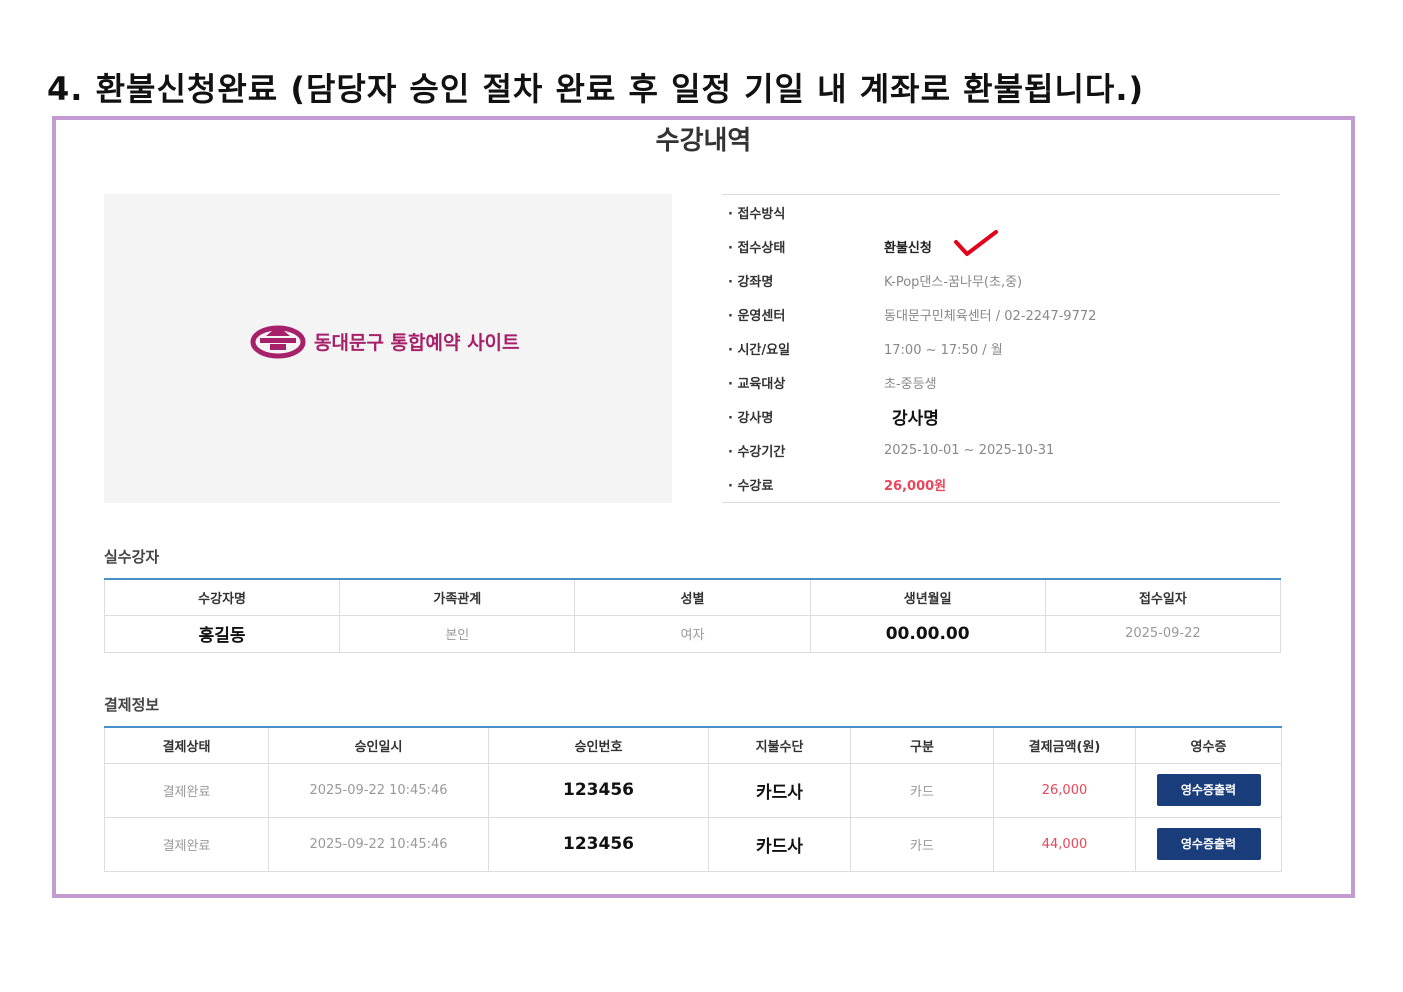  What do you see at coordinates (186, 745) in the screenshot?
I see `column-header: 결제상태` at bounding box center [186, 745].